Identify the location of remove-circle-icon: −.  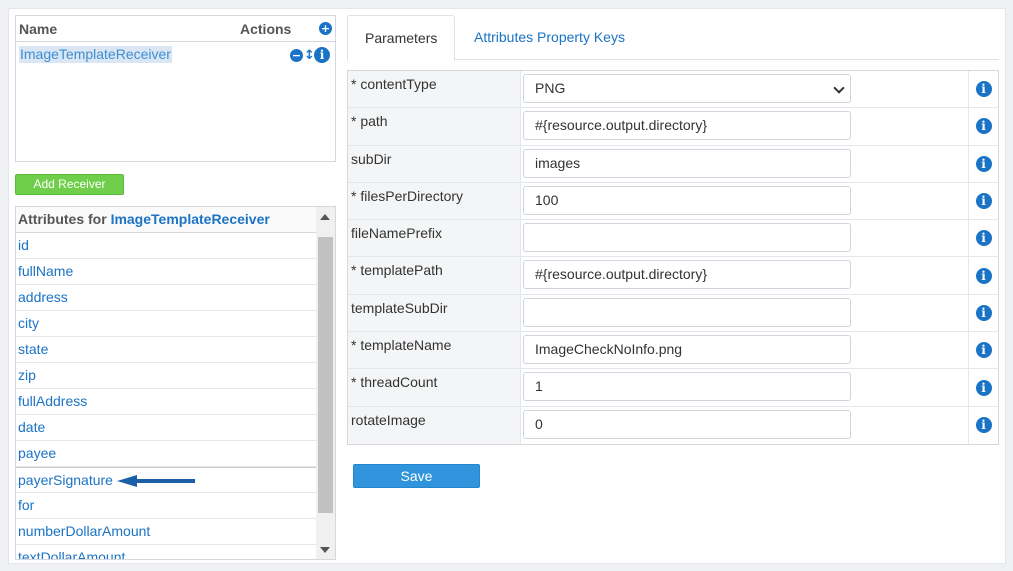
(296, 55).